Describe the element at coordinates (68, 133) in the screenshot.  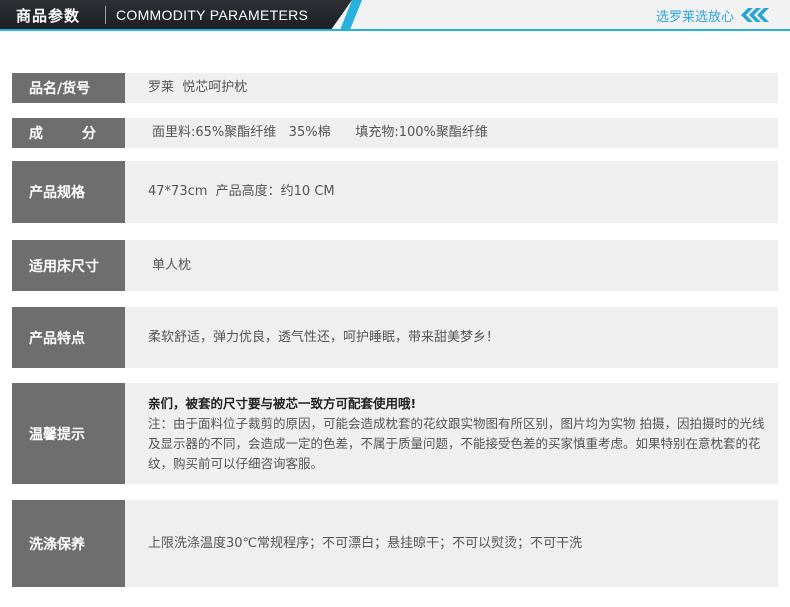
I see `row-label: 成 分` at that location.